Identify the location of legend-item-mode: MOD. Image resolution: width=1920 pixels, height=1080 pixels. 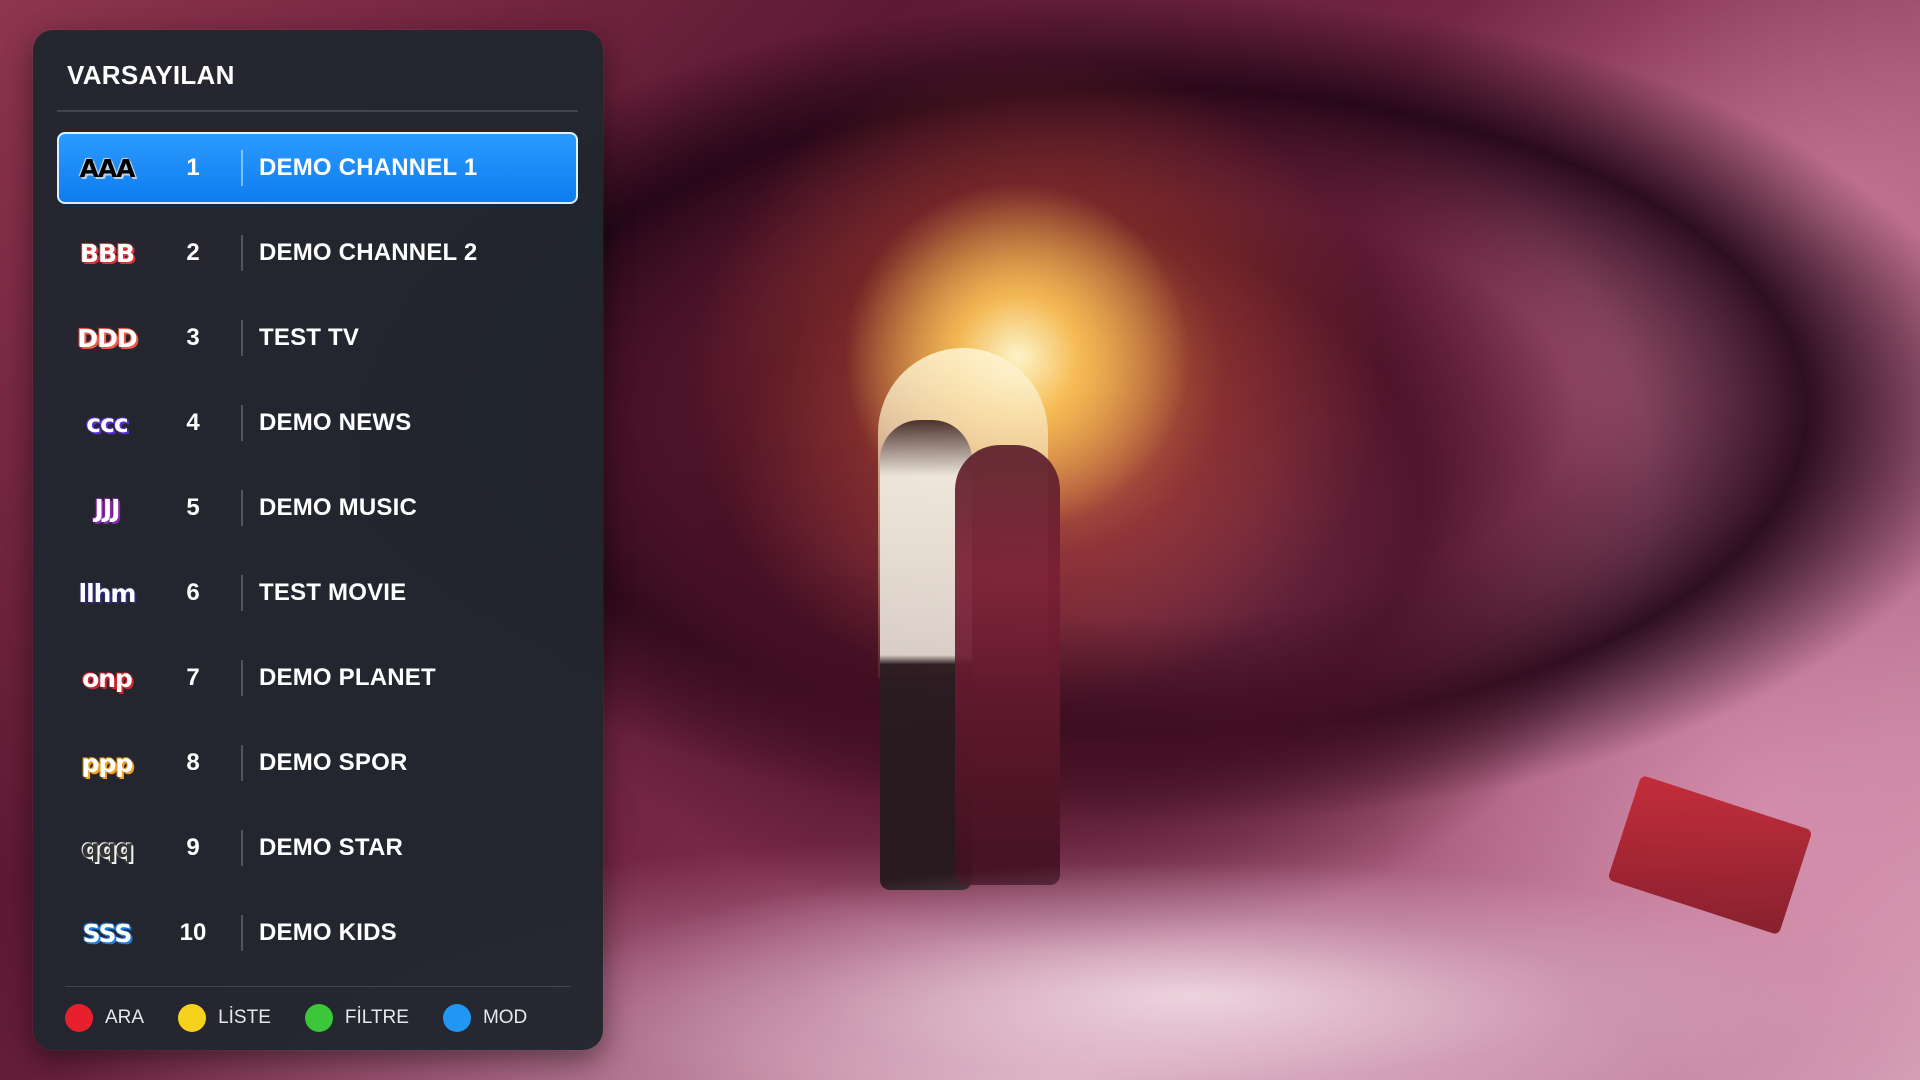
(485, 1018).